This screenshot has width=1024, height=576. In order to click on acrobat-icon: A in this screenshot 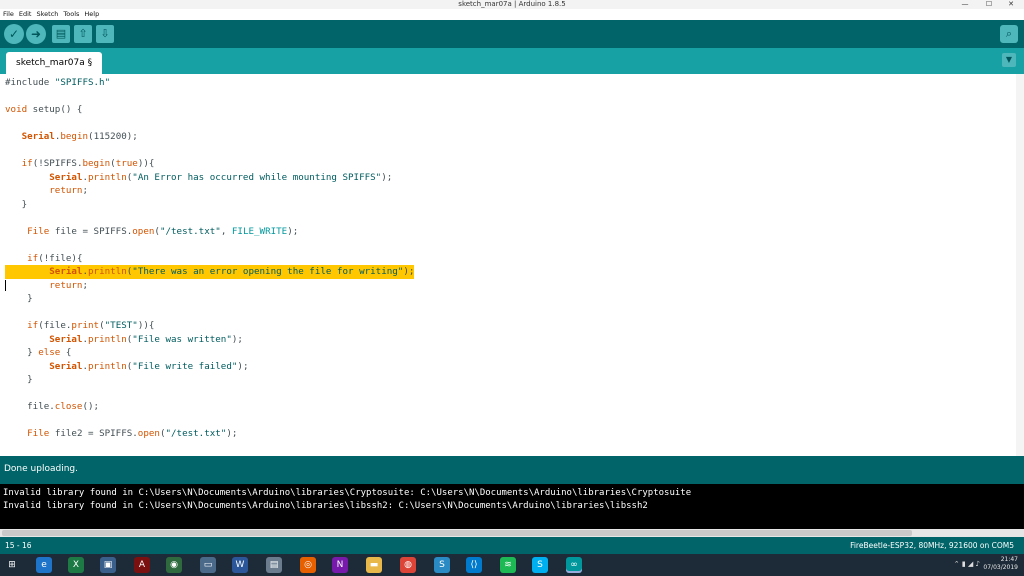, I will do `click(142, 565)`.